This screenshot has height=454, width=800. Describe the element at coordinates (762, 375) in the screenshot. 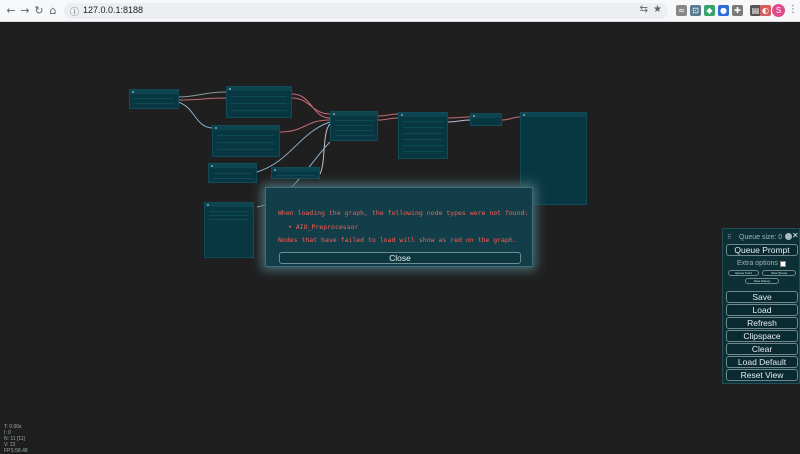

I see `reset-view-button: Reset View` at that location.